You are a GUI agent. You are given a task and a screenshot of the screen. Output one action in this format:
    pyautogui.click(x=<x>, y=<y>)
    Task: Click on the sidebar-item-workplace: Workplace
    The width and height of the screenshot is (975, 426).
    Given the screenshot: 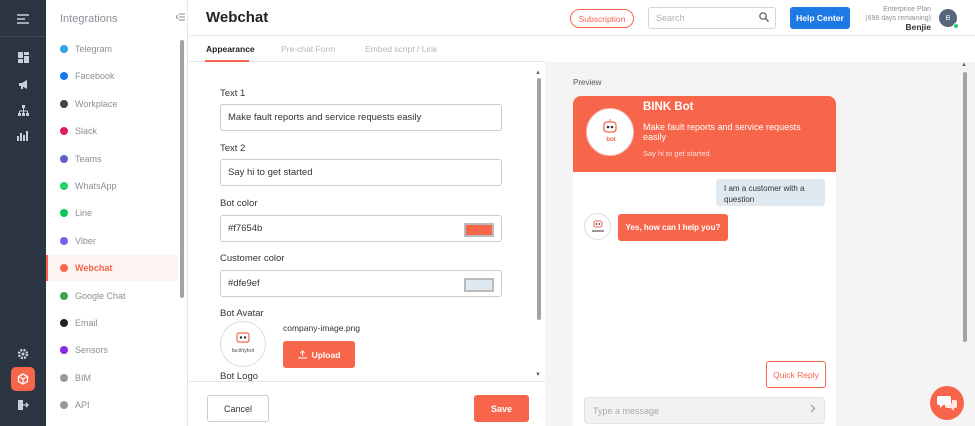 What is the action you would take?
    pyautogui.click(x=112, y=104)
    